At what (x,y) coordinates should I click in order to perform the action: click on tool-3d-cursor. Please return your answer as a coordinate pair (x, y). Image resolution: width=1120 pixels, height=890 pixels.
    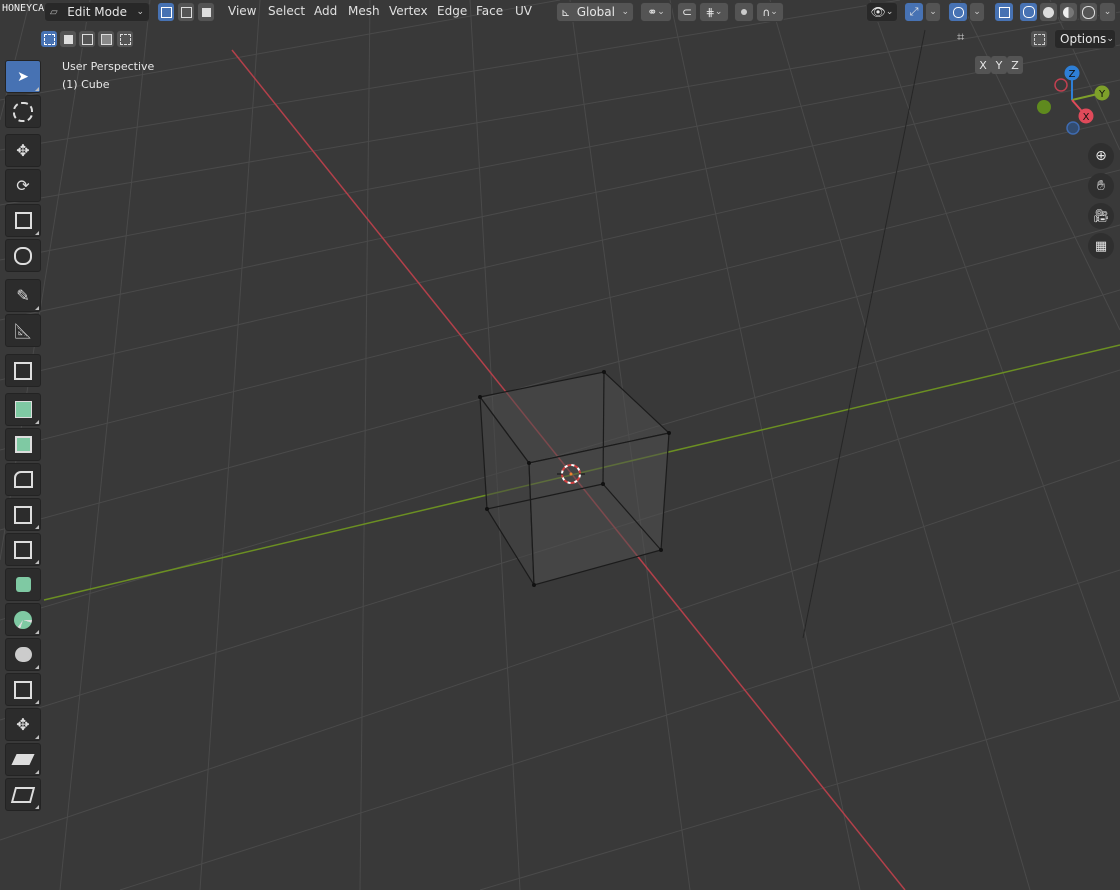
    Looking at the image, I should click on (23, 111).